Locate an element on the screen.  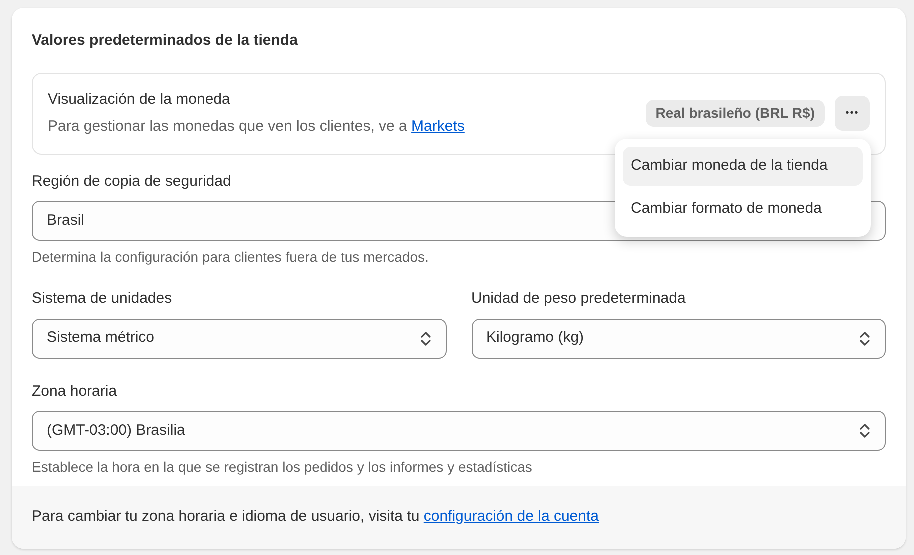
select-field: Kilogramo (kg) is located at coordinates (679, 338).